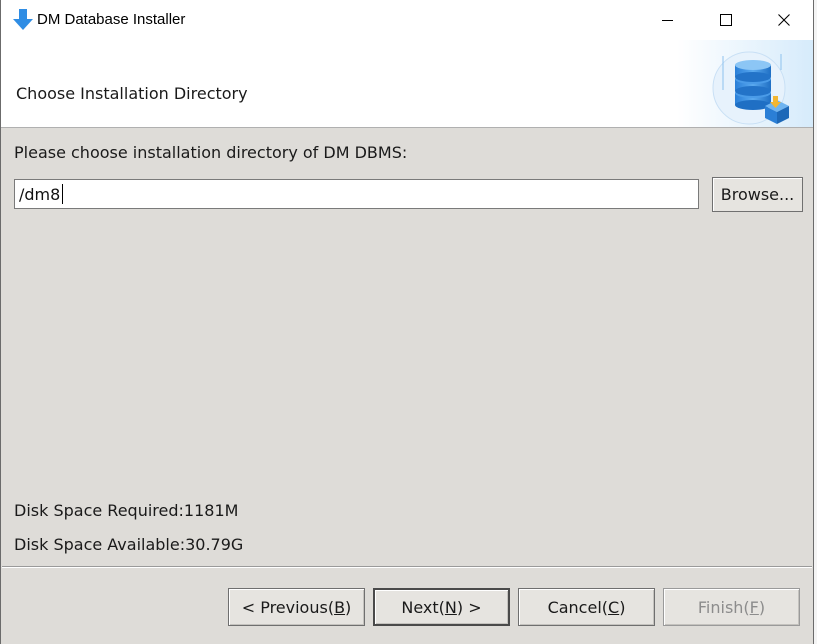 The image size is (817, 644). Describe the element at coordinates (126, 510) in the screenshot. I see `disk-space-required: Disk Space Required:1181M` at that location.